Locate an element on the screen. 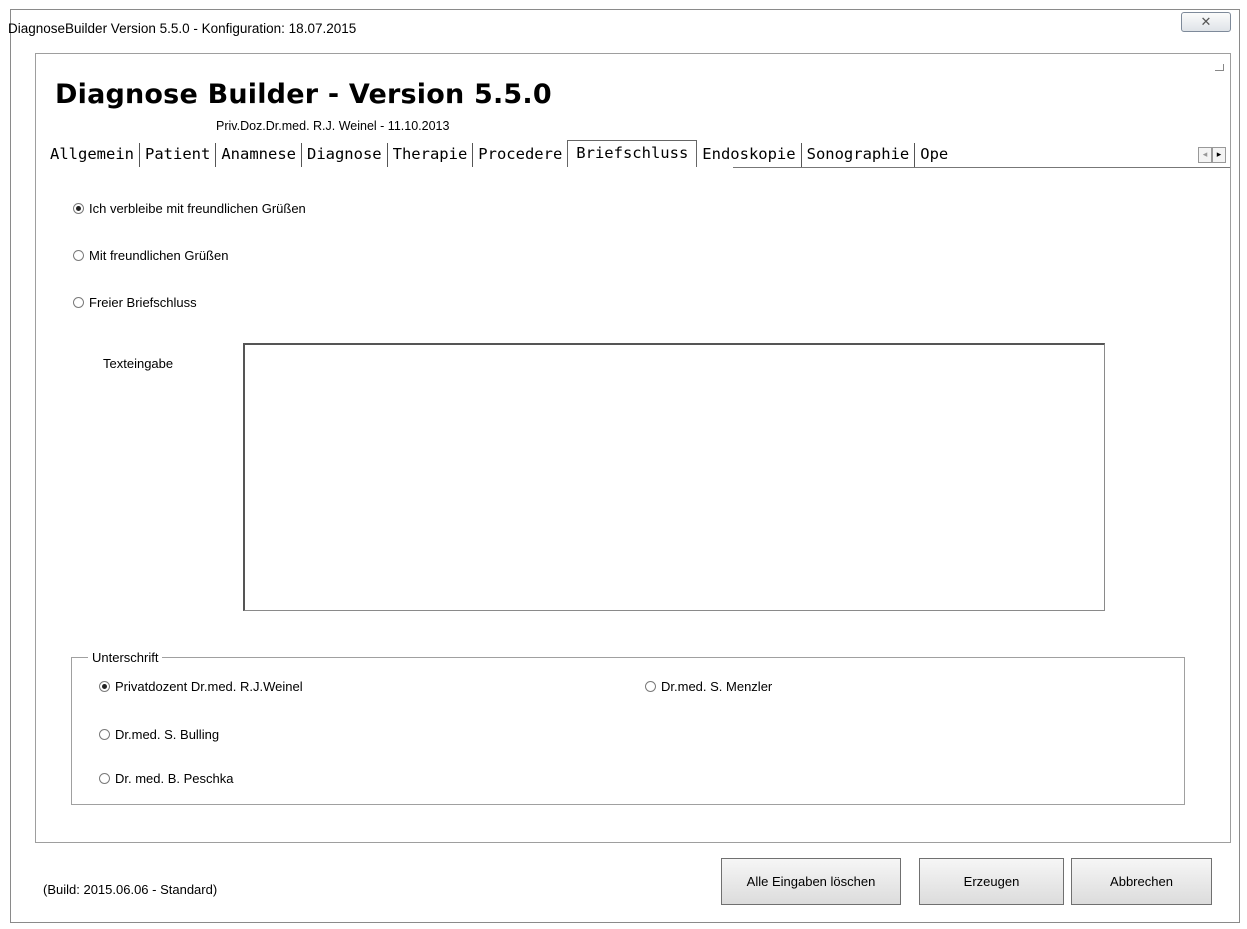 Image resolution: width=1247 pixels, height=929 pixels. tab-allgemein: Allgemein is located at coordinates (92, 155).